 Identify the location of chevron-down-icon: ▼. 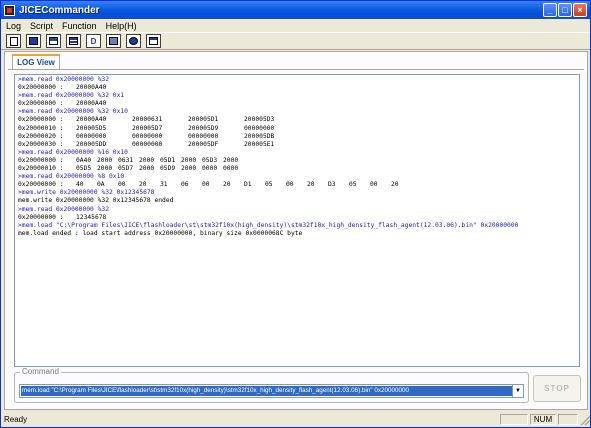
(517, 391).